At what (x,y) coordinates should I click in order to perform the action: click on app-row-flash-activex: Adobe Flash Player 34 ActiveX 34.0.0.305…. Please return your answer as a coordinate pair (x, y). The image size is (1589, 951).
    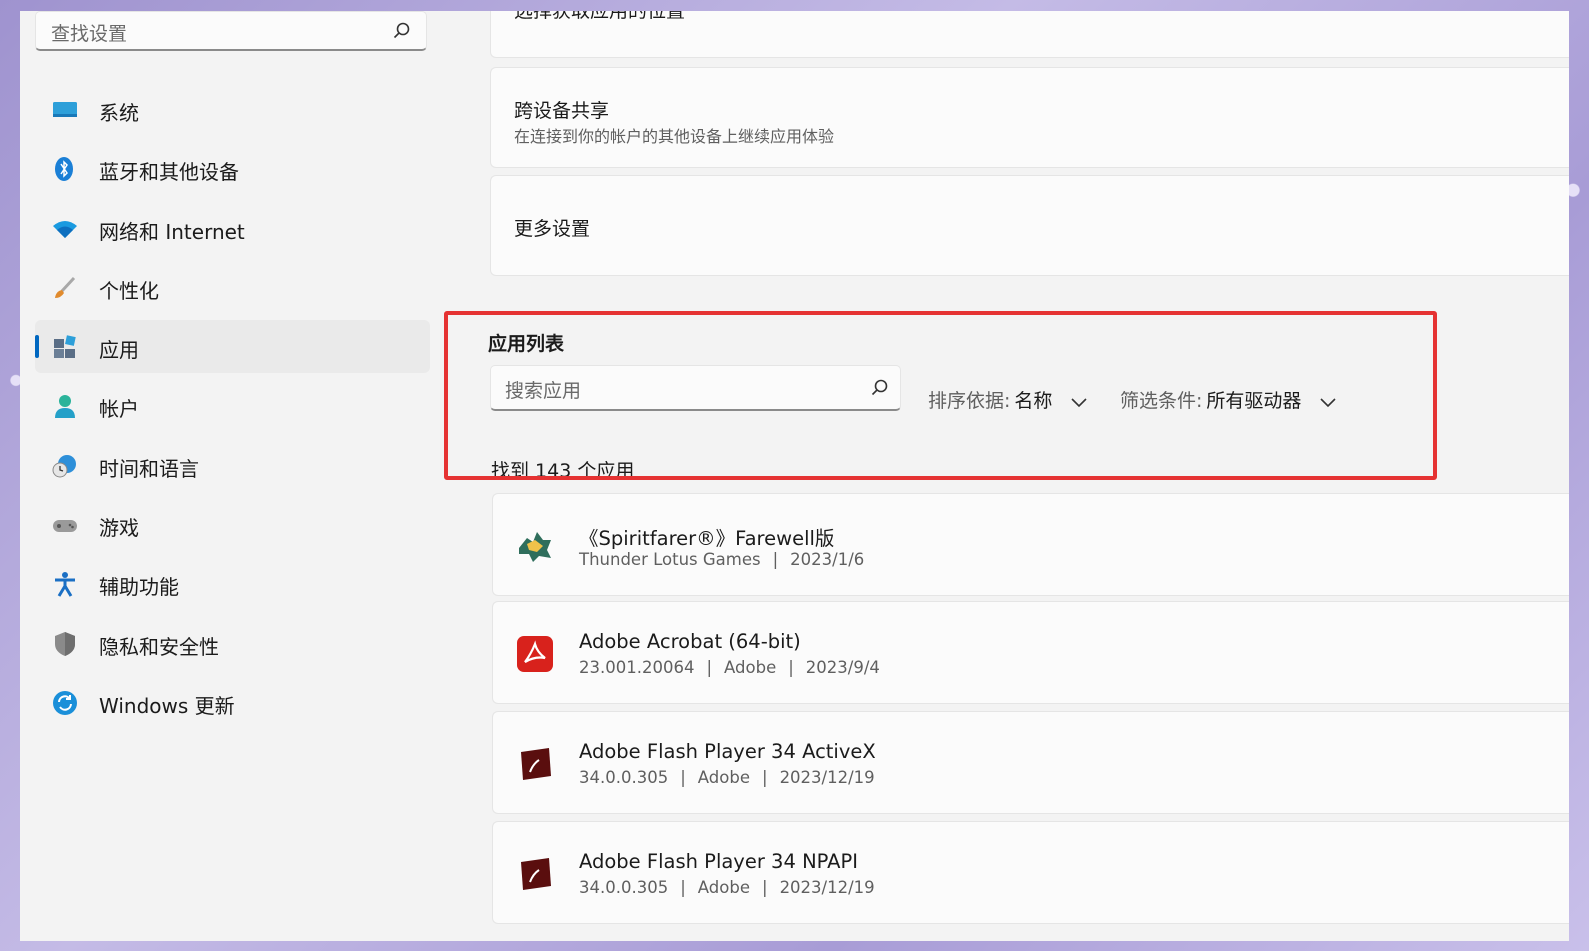
    Looking at the image, I should click on (1030, 762).